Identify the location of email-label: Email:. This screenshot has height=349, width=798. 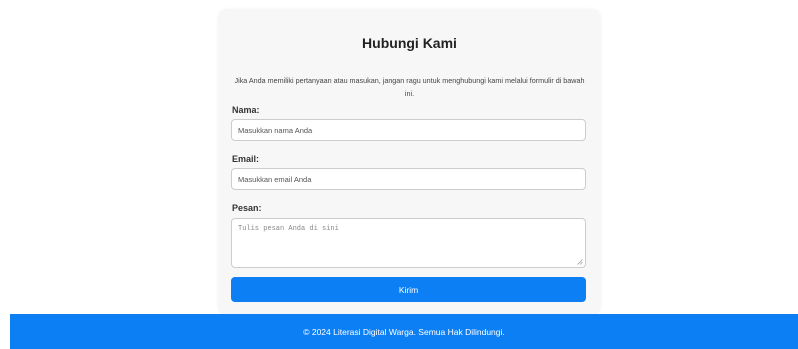
(246, 159).